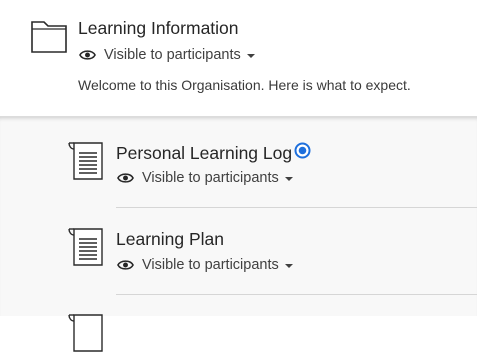  What do you see at coordinates (302, 150) in the screenshot?
I see `new-activity-icon` at bounding box center [302, 150].